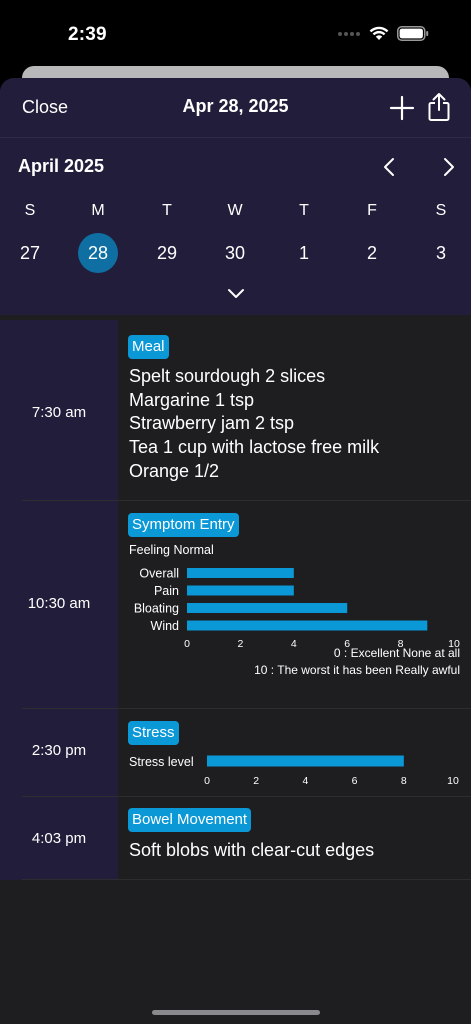 The height and width of the screenshot is (1024, 471). Describe the element at coordinates (212, 423) in the screenshot. I see `meal-item: Strawberry jam 2 tsp` at that location.